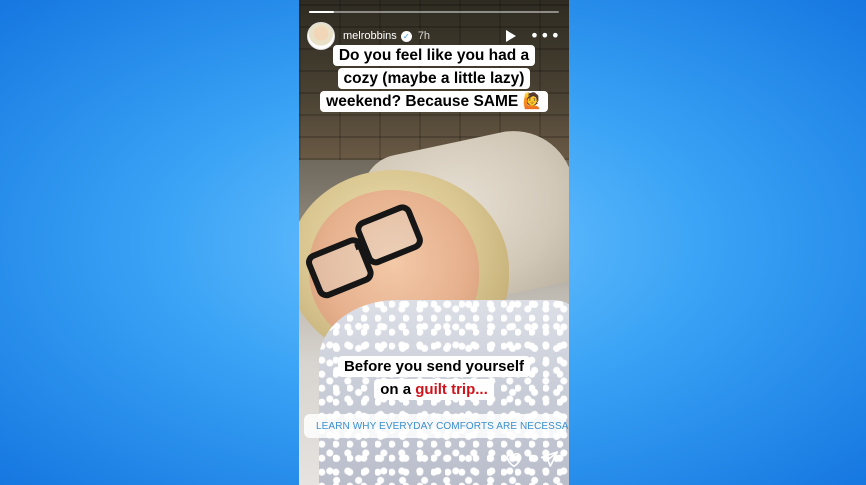 The width and height of the screenshot is (866, 485). What do you see at coordinates (434, 12) in the screenshot?
I see `story-progress-bar` at bounding box center [434, 12].